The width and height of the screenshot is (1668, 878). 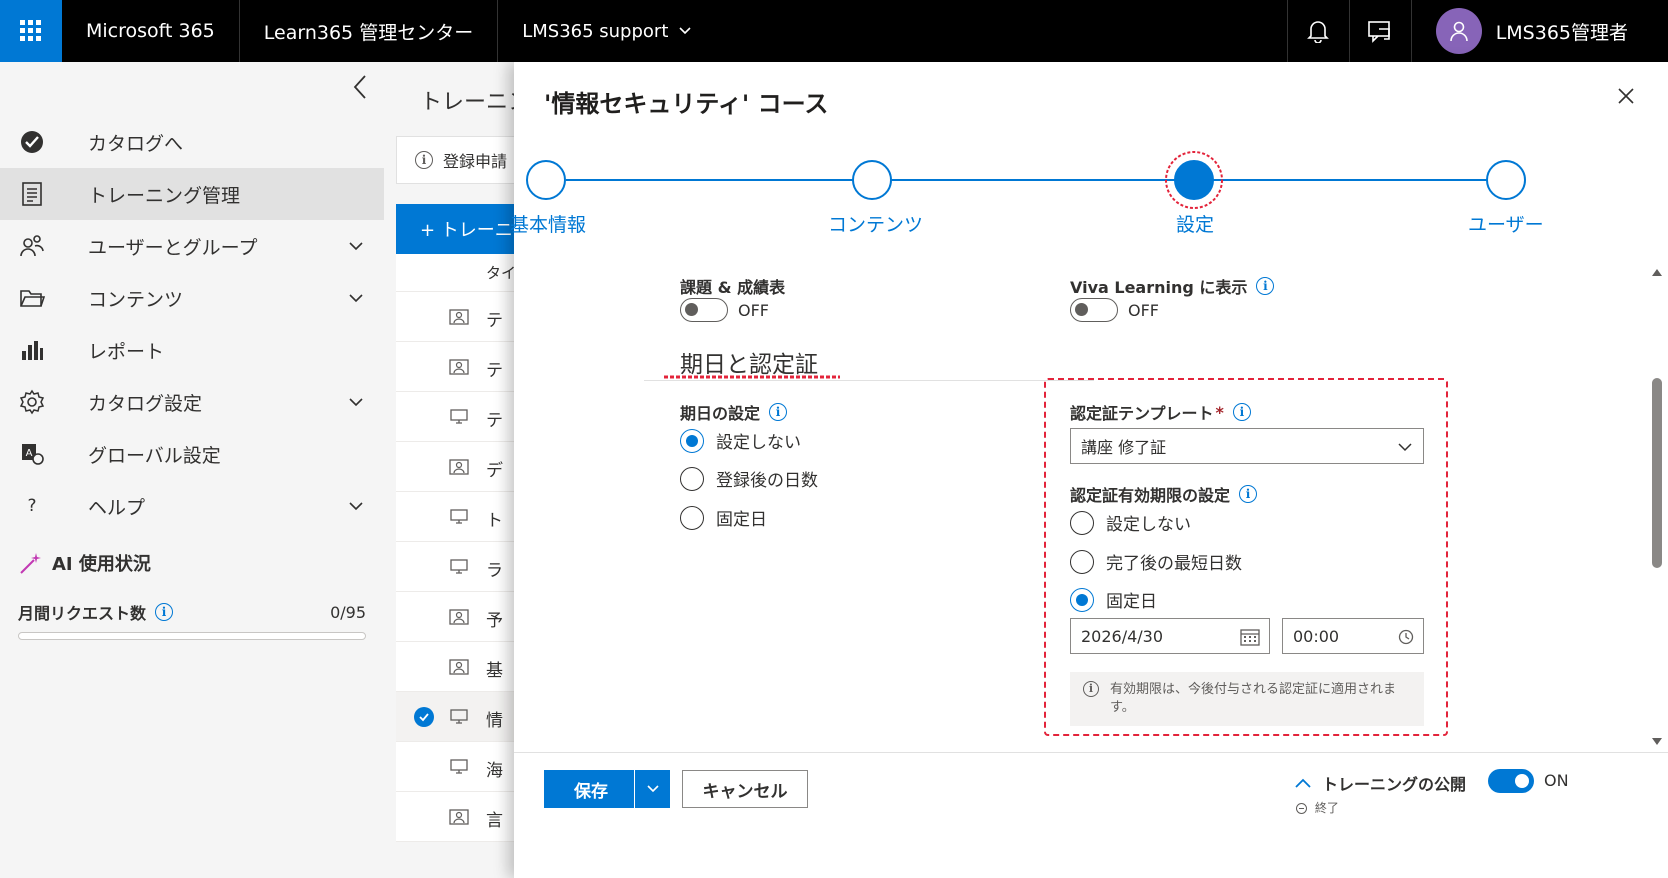 I want to click on sidebar-item-catalog-settings: カタログ設定, so click(x=192, y=402).